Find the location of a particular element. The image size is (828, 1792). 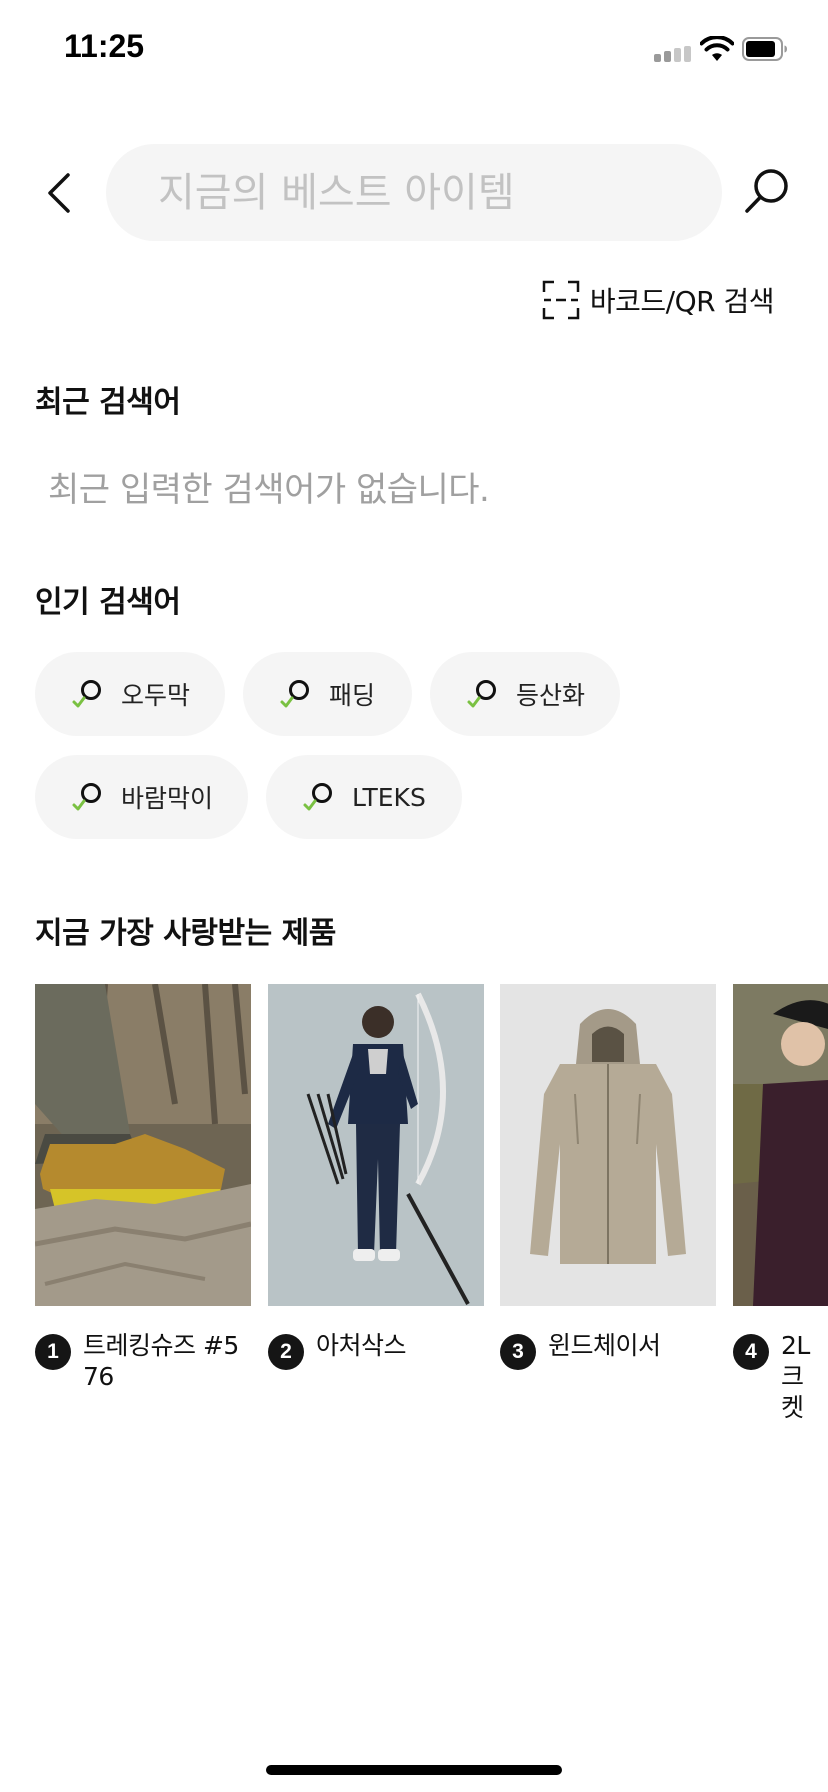

woman-in-cap-photo is located at coordinates (780, 1145).